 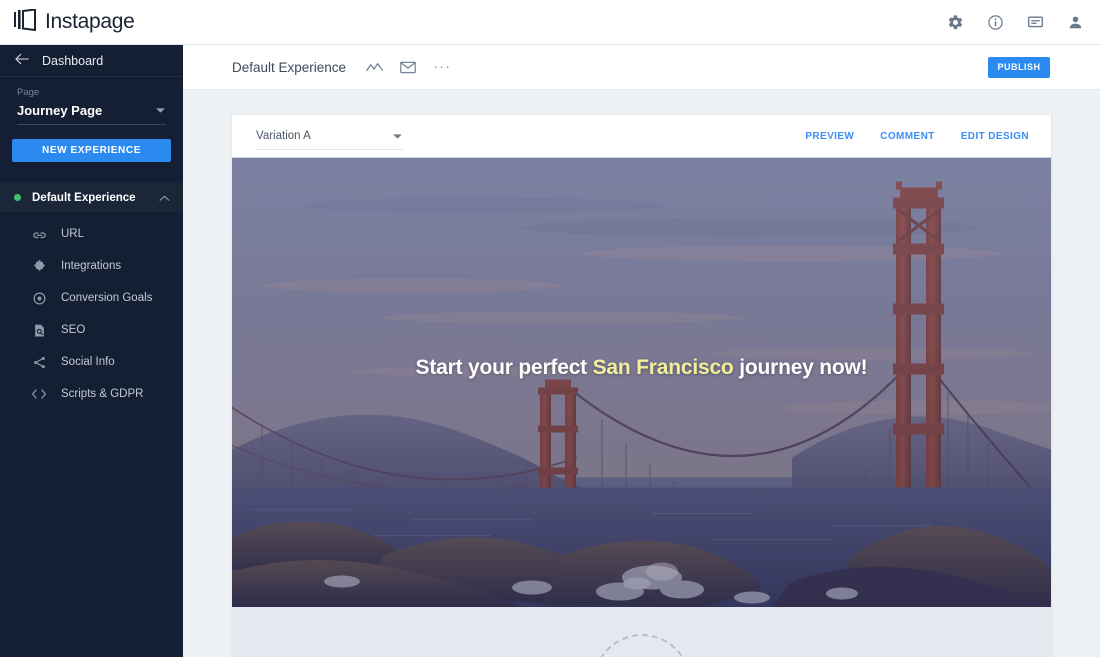 I want to click on sidebar-back-dashboard: Dashboard, so click(x=91, y=61).